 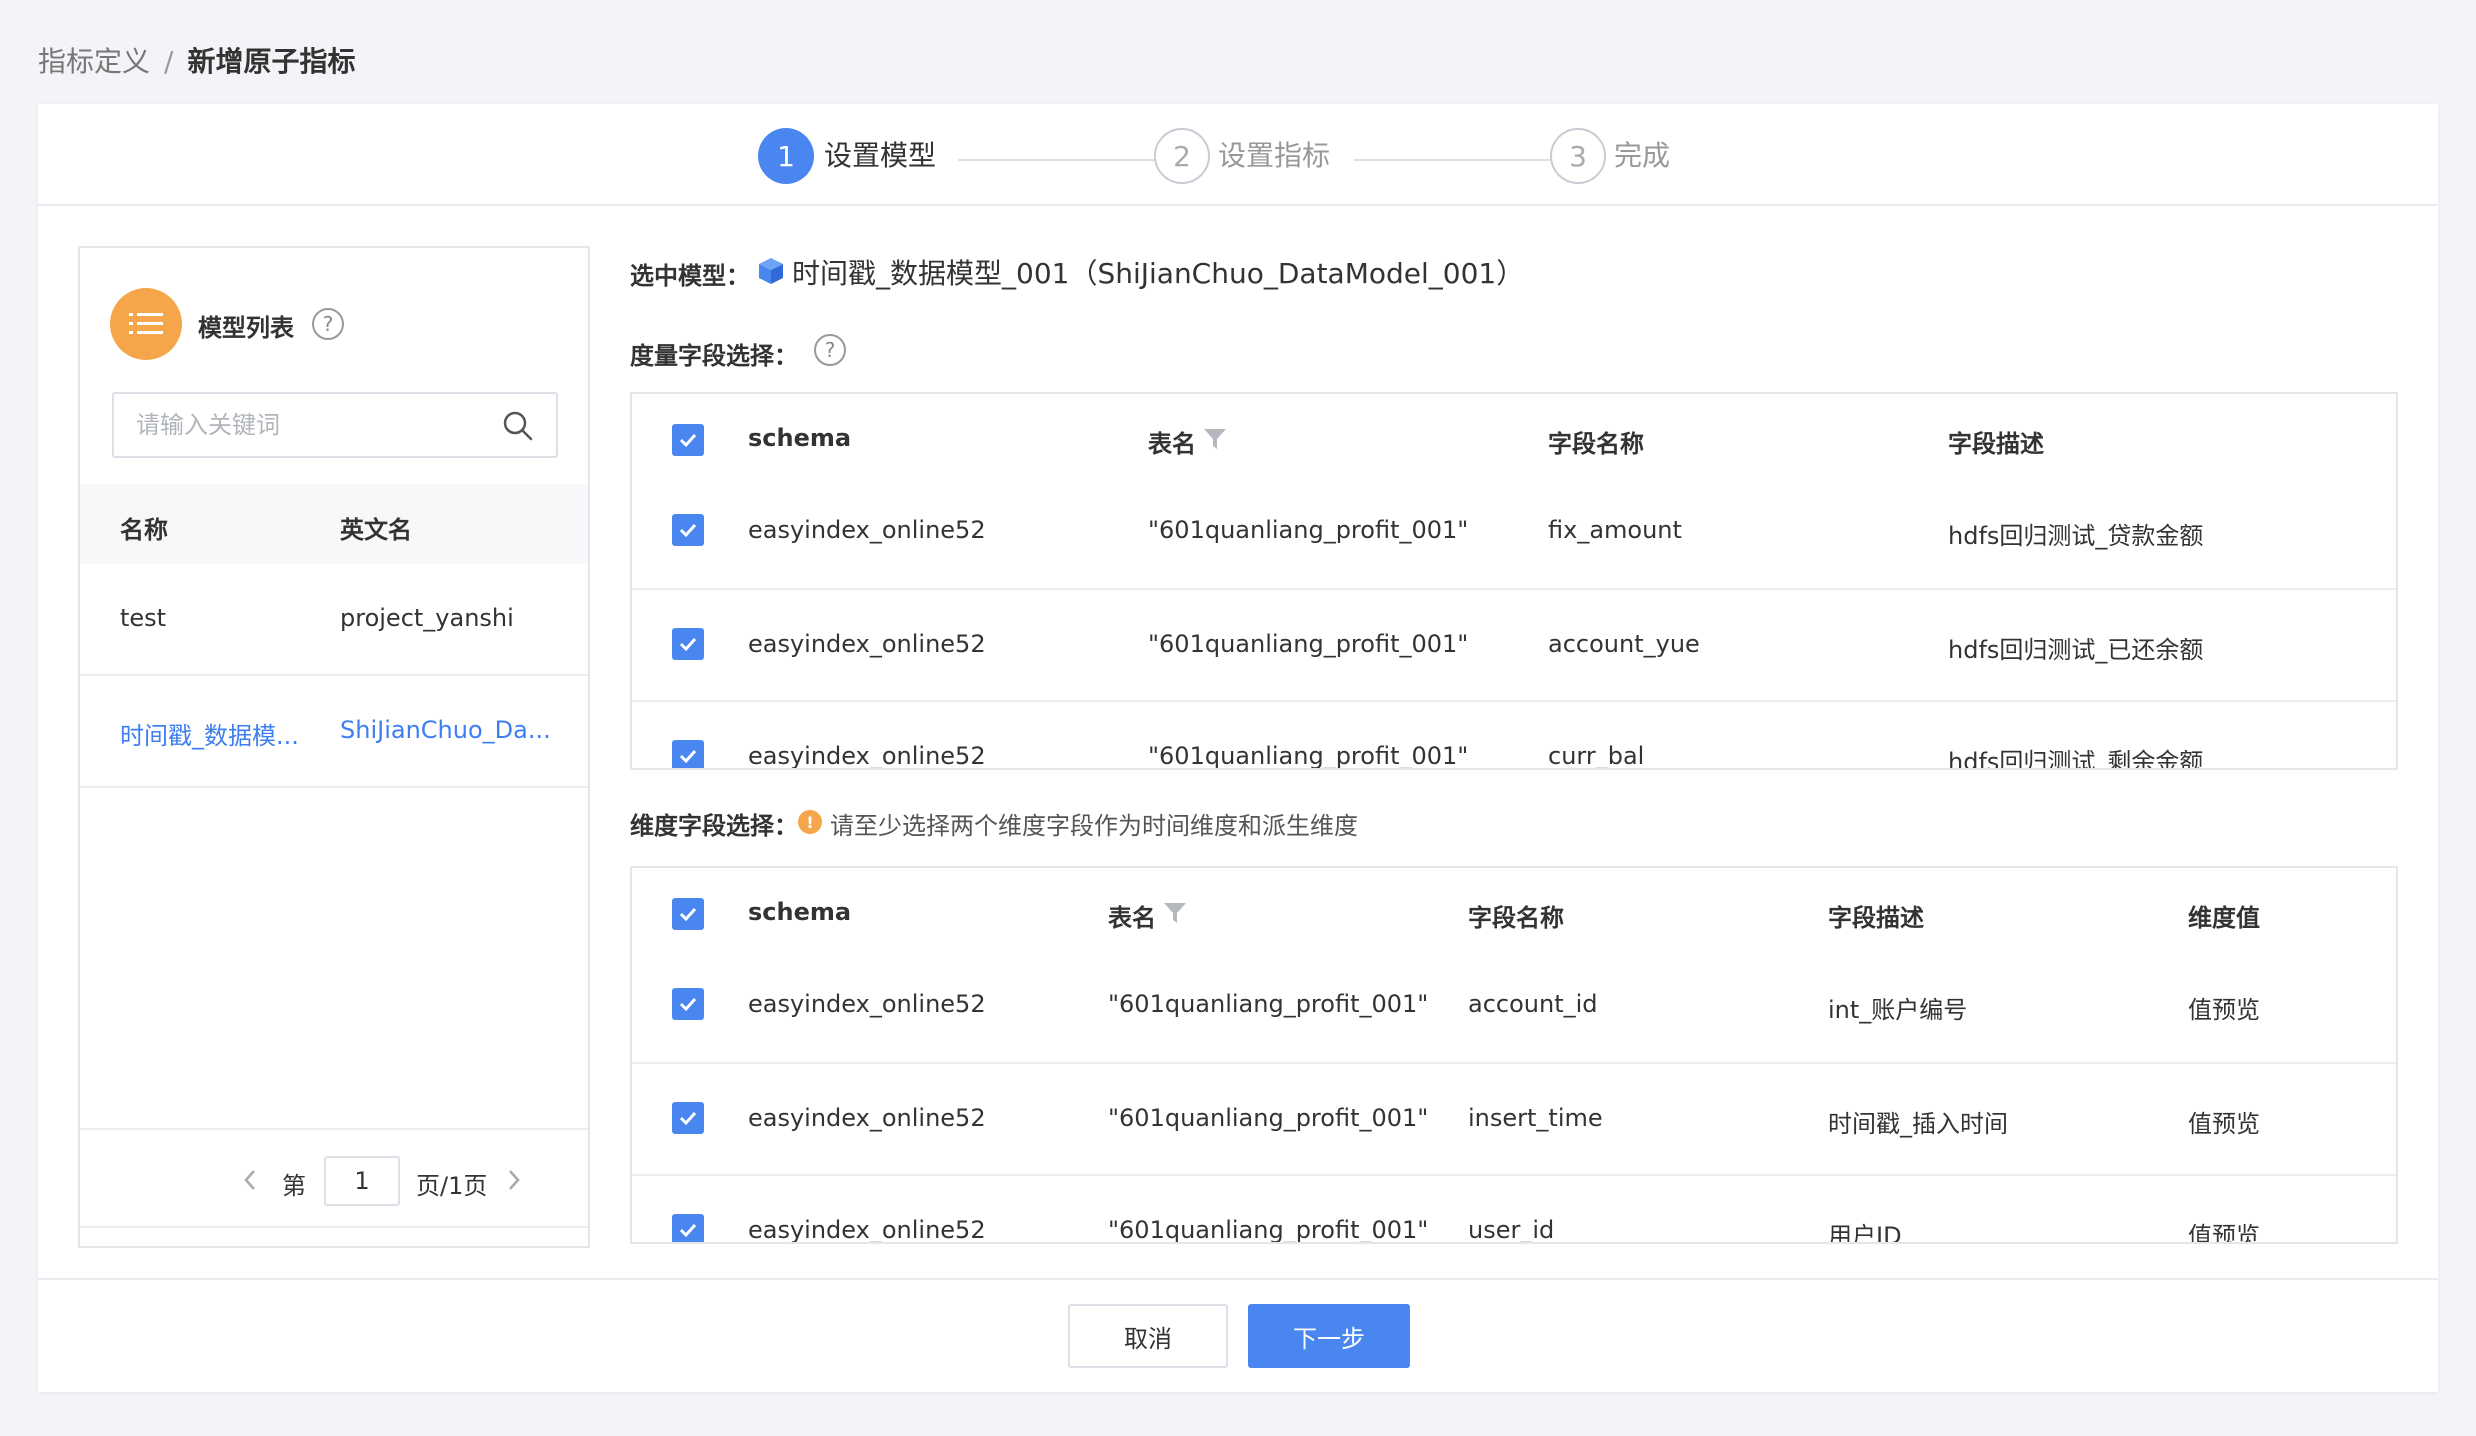 What do you see at coordinates (1511, 1230) in the screenshot?
I see `cell-field-name: user_id` at bounding box center [1511, 1230].